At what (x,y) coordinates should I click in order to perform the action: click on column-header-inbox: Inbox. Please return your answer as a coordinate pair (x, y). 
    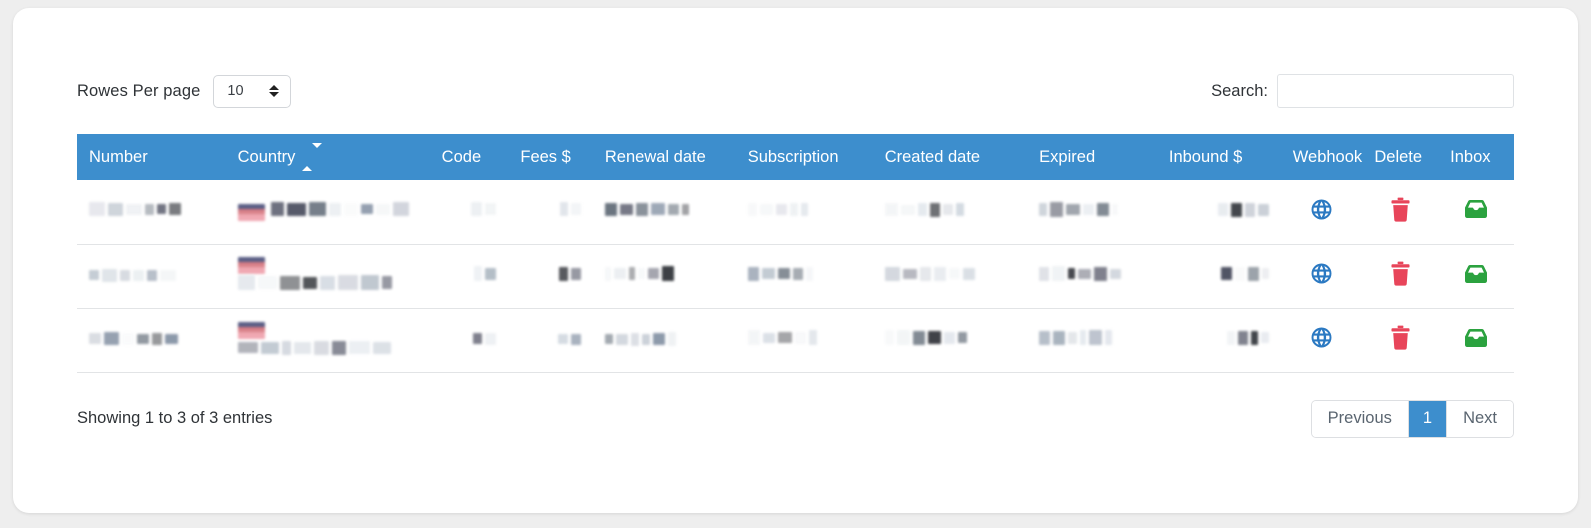
    Looking at the image, I should click on (1476, 157).